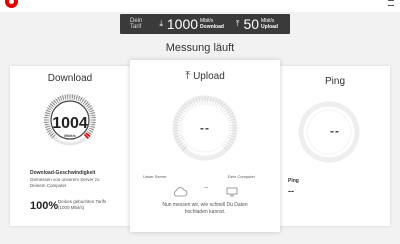 This screenshot has height=244, width=400. I want to click on tariff-upload-label: Upload, so click(269, 27).